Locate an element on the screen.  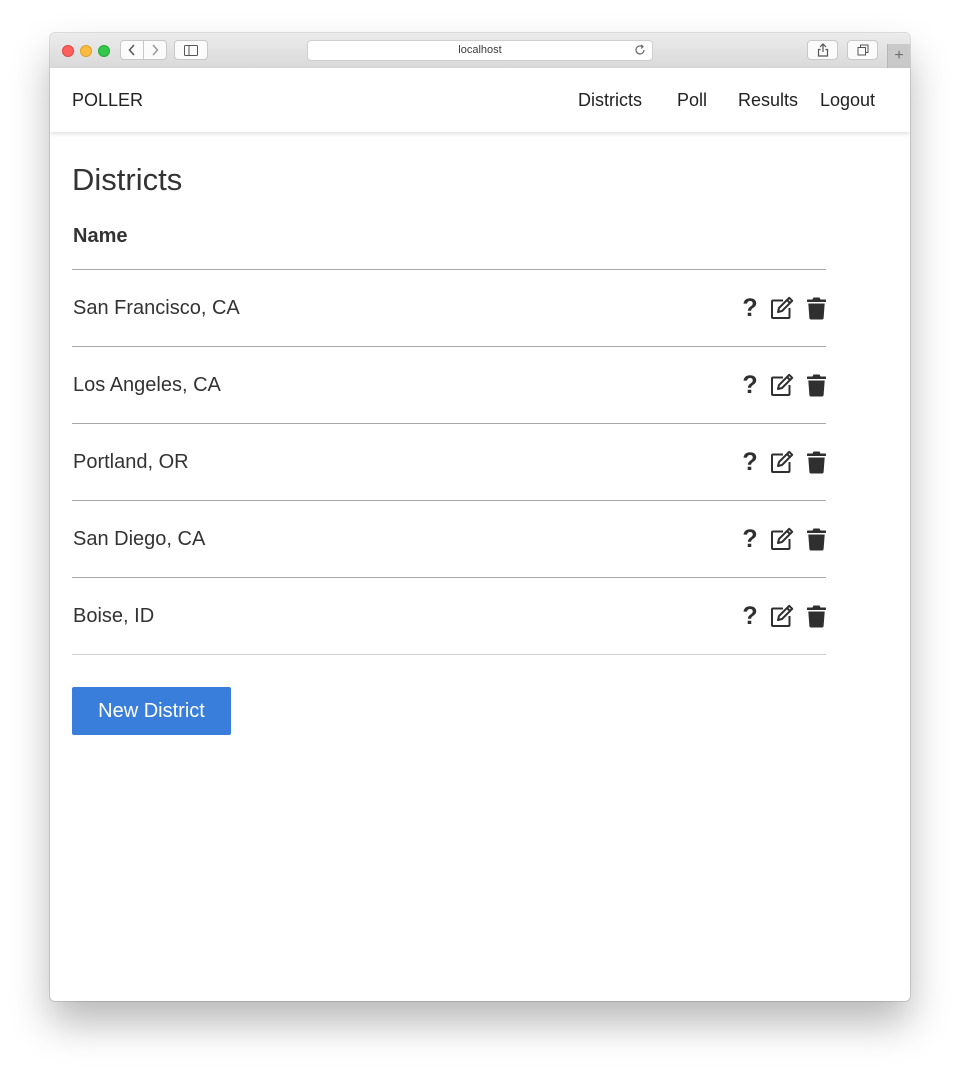
district-name: San Diego, CA is located at coordinates (139, 538).